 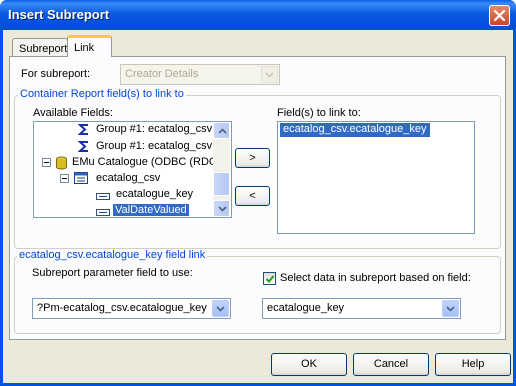 I want to click on select-data-label: Select data in subreport based on field:, so click(x=375, y=278).